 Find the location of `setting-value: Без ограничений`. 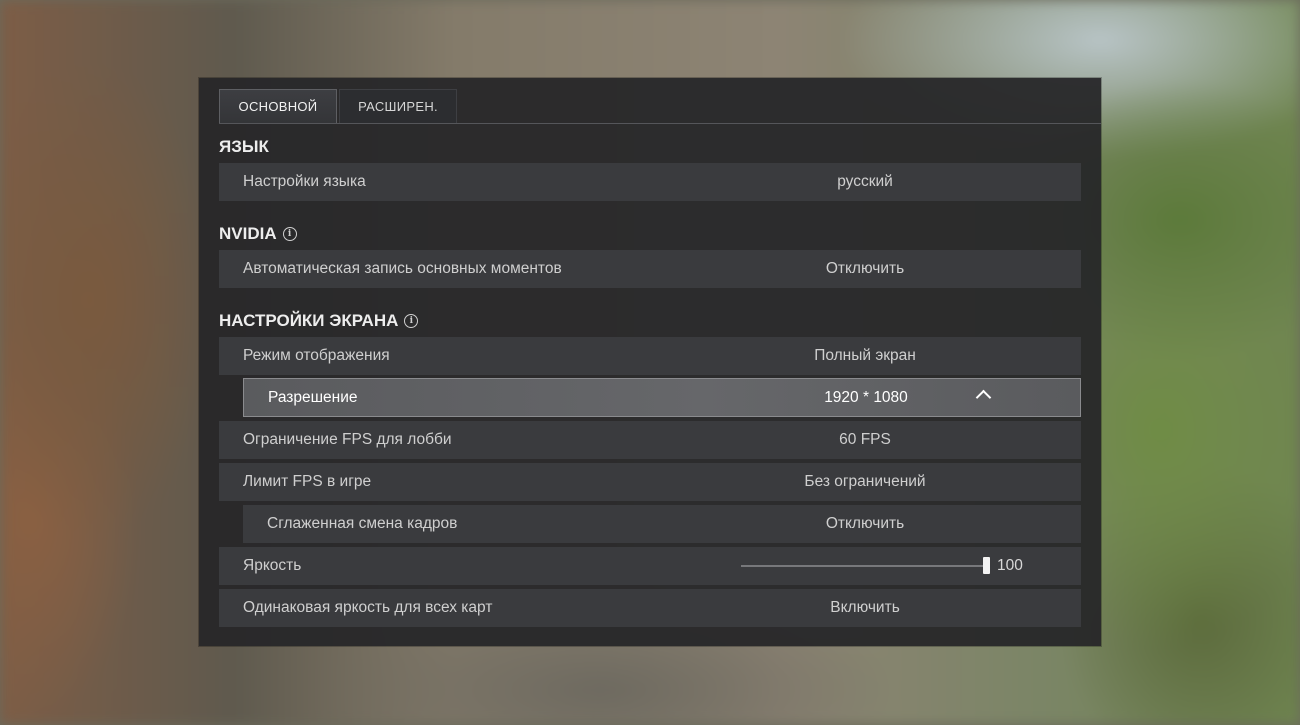

setting-value: Без ограничений is located at coordinates (865, 481).